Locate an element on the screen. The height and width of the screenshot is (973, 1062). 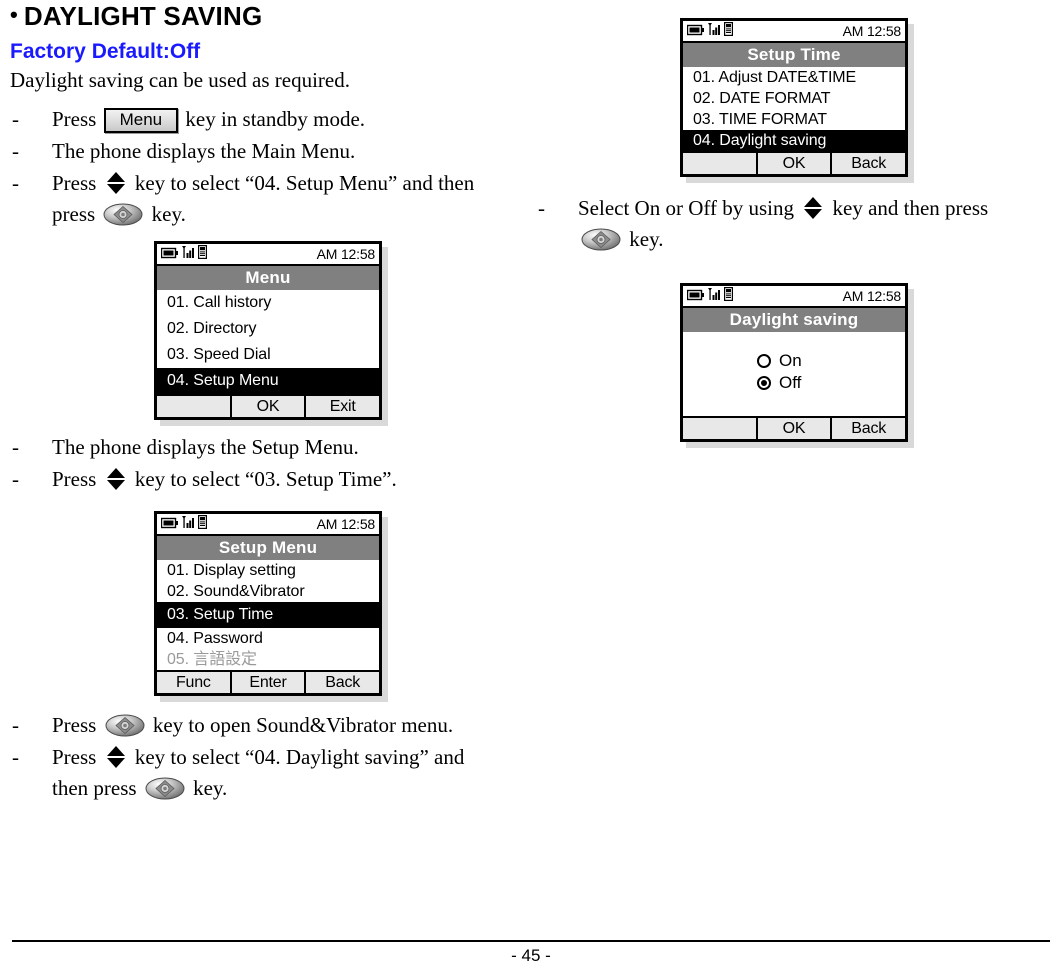
radio-circle-selected-icon is located at coordinates (764, 383).